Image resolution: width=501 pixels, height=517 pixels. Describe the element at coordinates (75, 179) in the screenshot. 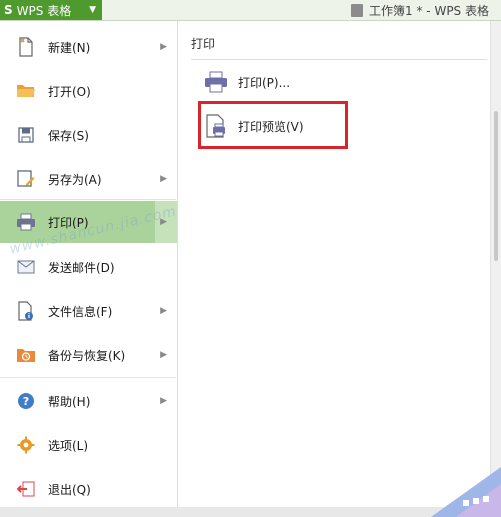

I see `menu-item-label: 另存为(A)` at that location.